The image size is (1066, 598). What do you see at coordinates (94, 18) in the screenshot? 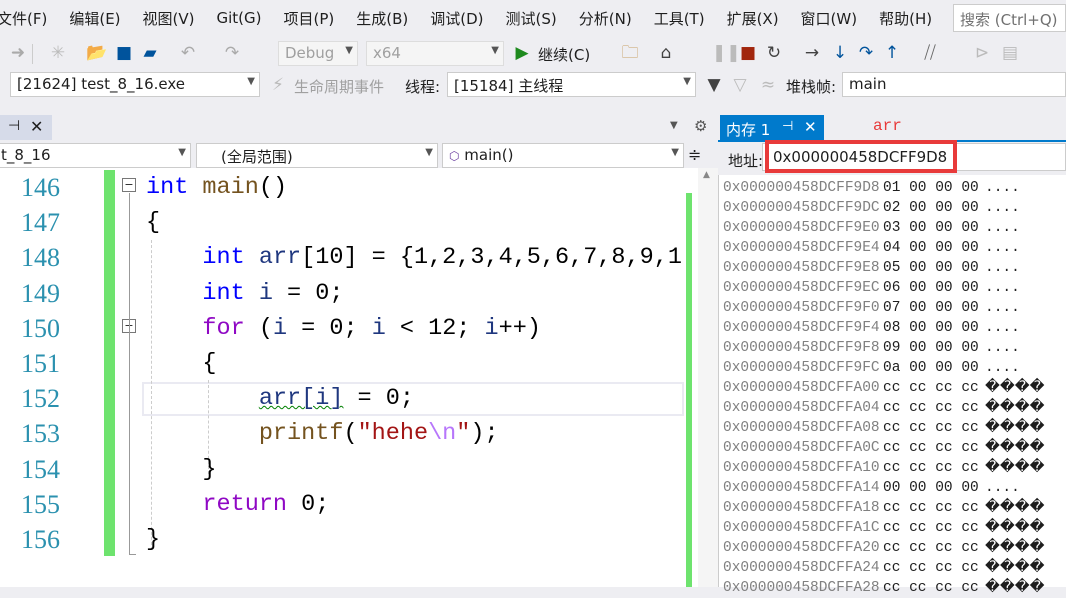
I see `menu-item: 编辑(E)` at bounding box center [94, 18].